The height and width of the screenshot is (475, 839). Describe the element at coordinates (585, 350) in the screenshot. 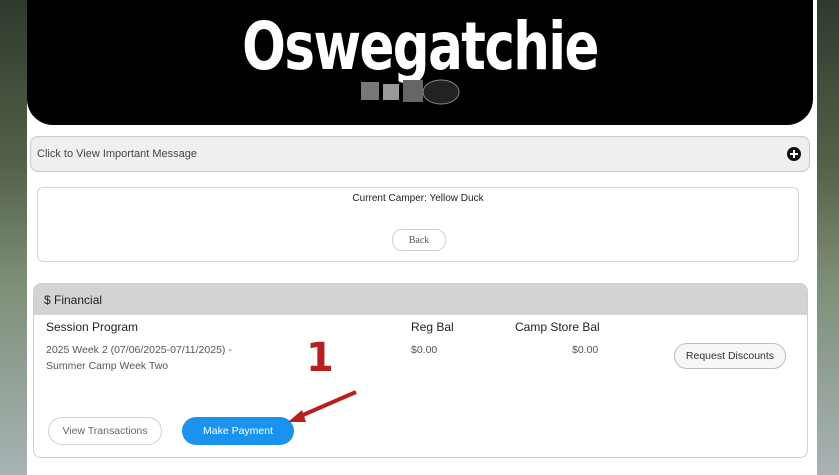

I see `camp-store-bal-value: $0.00` at that location.